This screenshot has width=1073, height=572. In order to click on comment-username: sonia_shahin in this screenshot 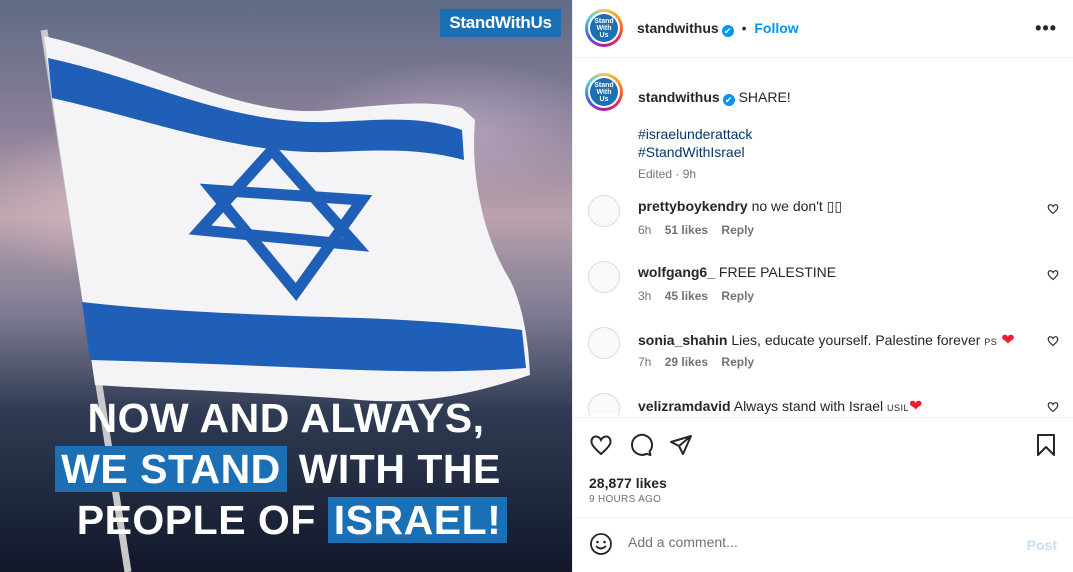, I will do `click(682, 340)`.